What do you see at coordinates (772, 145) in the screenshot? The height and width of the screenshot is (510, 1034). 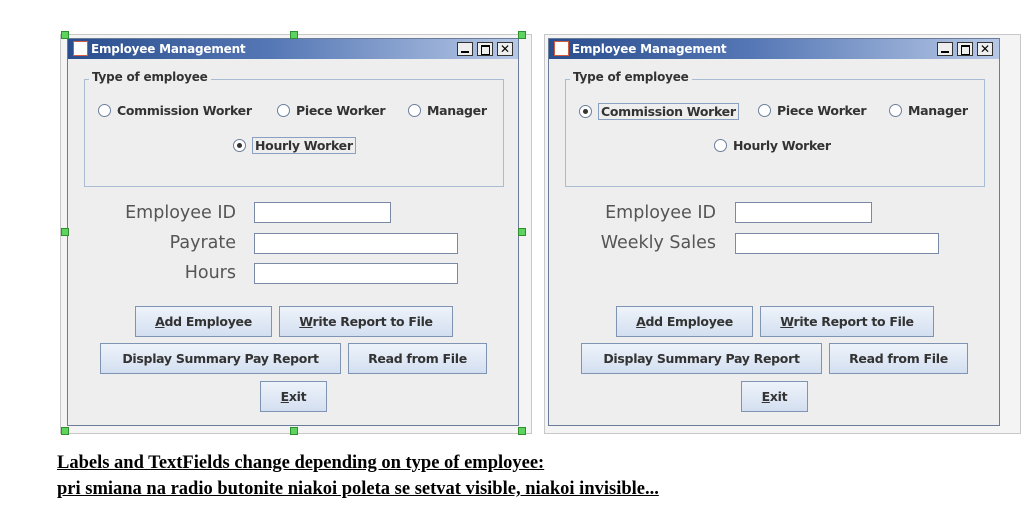 I see `radio-hourly-worker: Hourly Worker` at bounding box center [772, 145].